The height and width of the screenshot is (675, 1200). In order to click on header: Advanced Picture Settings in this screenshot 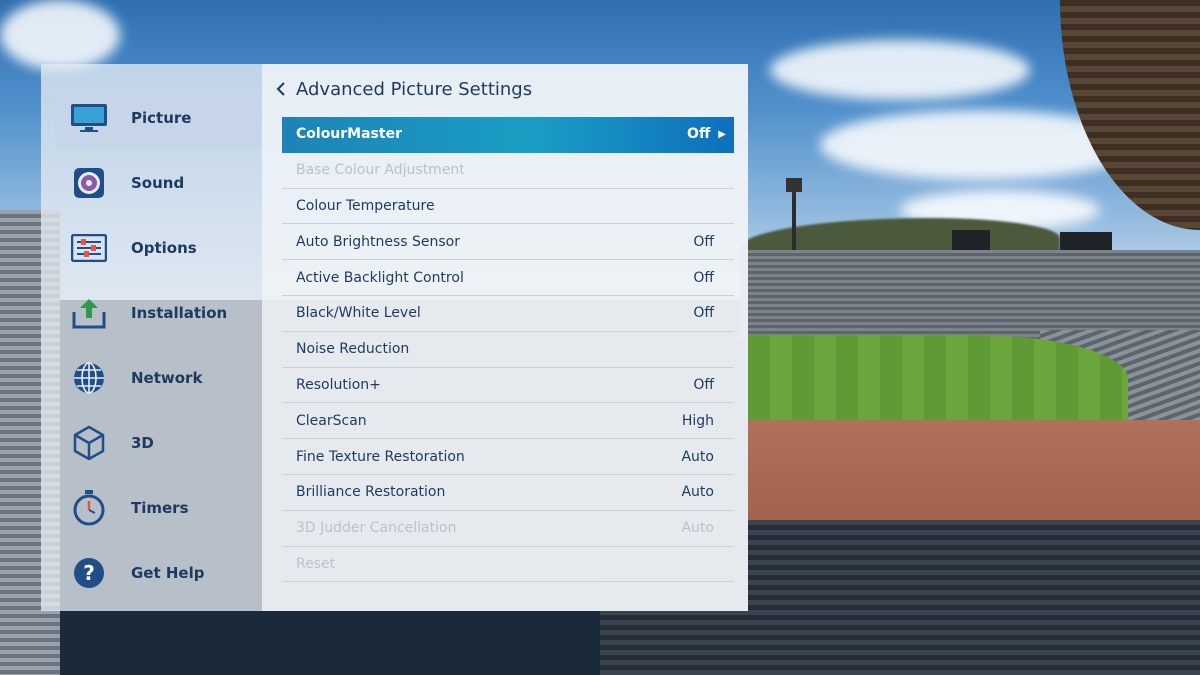, I will do `click(404, 89)`.